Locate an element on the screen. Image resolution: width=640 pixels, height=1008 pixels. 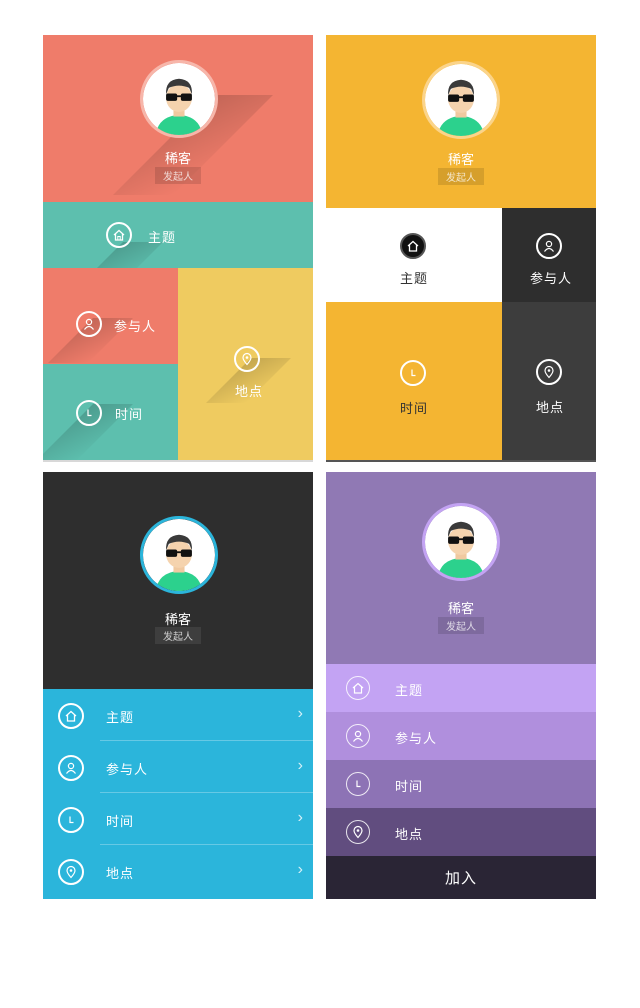
list-item-time: 时间 is located at coordinates (461, 784).